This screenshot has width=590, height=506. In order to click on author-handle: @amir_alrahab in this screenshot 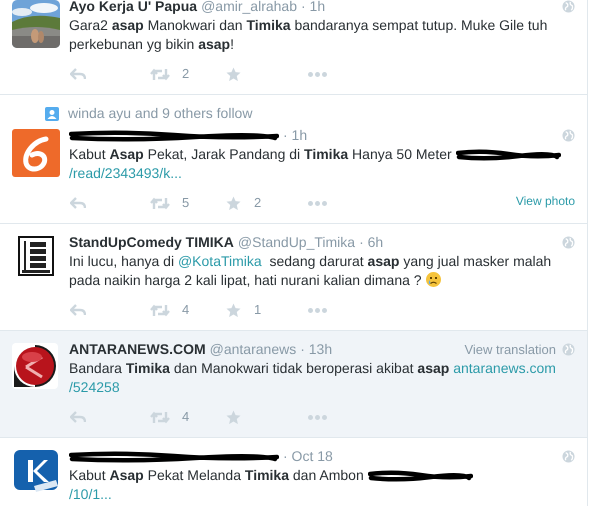, I will do `click(249, 8)`.